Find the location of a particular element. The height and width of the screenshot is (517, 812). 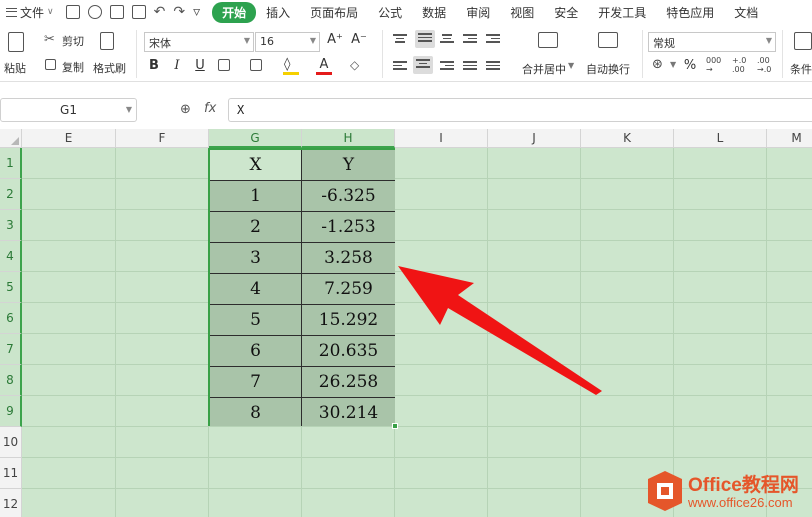

menu-bar: 文件 ∨ ↶ ↷ ▿ 开始 插入 页面布局 公式 数据 审阅 视图 安全 开发工具 特色应用 文档 is located at coordinates (406, 12).